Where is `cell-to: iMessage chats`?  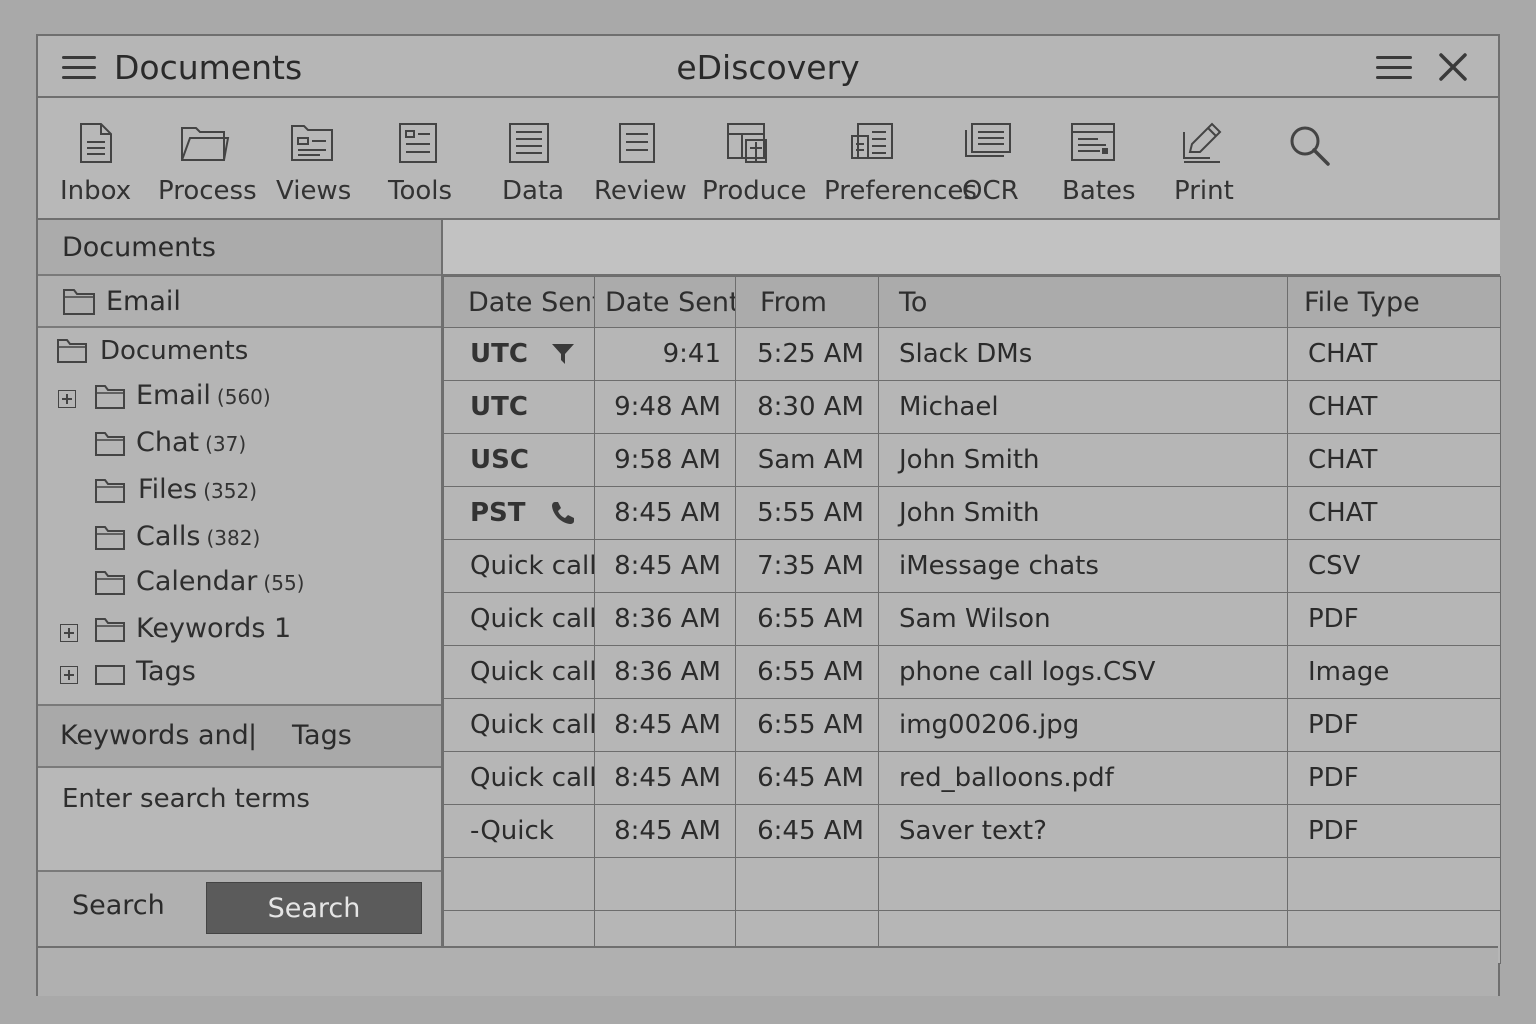
cell-to: iMessage chats is located at coordinates (1083, 566).